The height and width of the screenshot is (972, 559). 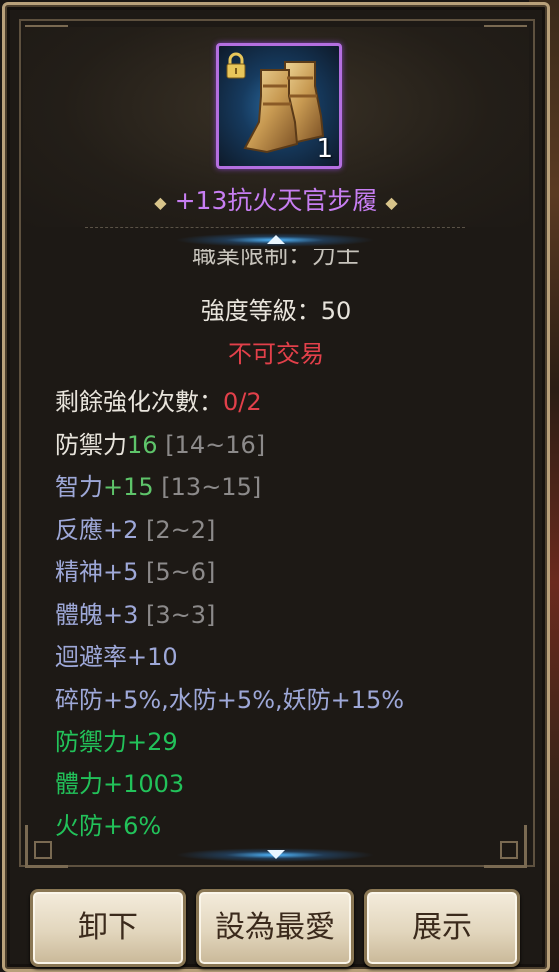 I want to click on item-name-row: ◆ +13抗火天官步履 ◆, so click(x=276, y=199).